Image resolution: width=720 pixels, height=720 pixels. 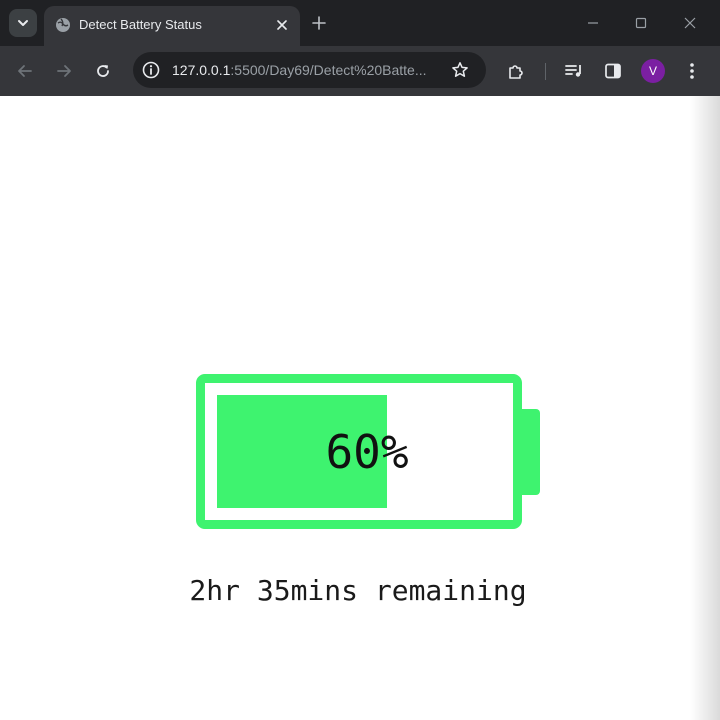 I want to click on globe-icon, so click(x=63, y=25).